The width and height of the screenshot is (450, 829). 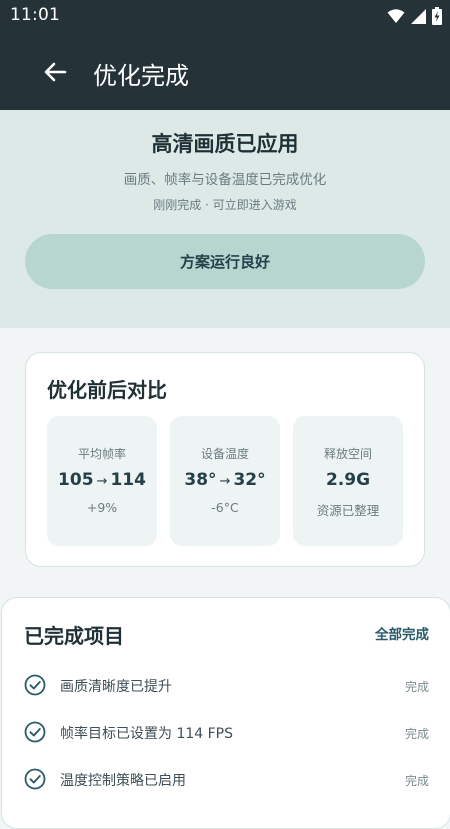 I want to click on stat-after: 32°, so click(x=249, y=480).